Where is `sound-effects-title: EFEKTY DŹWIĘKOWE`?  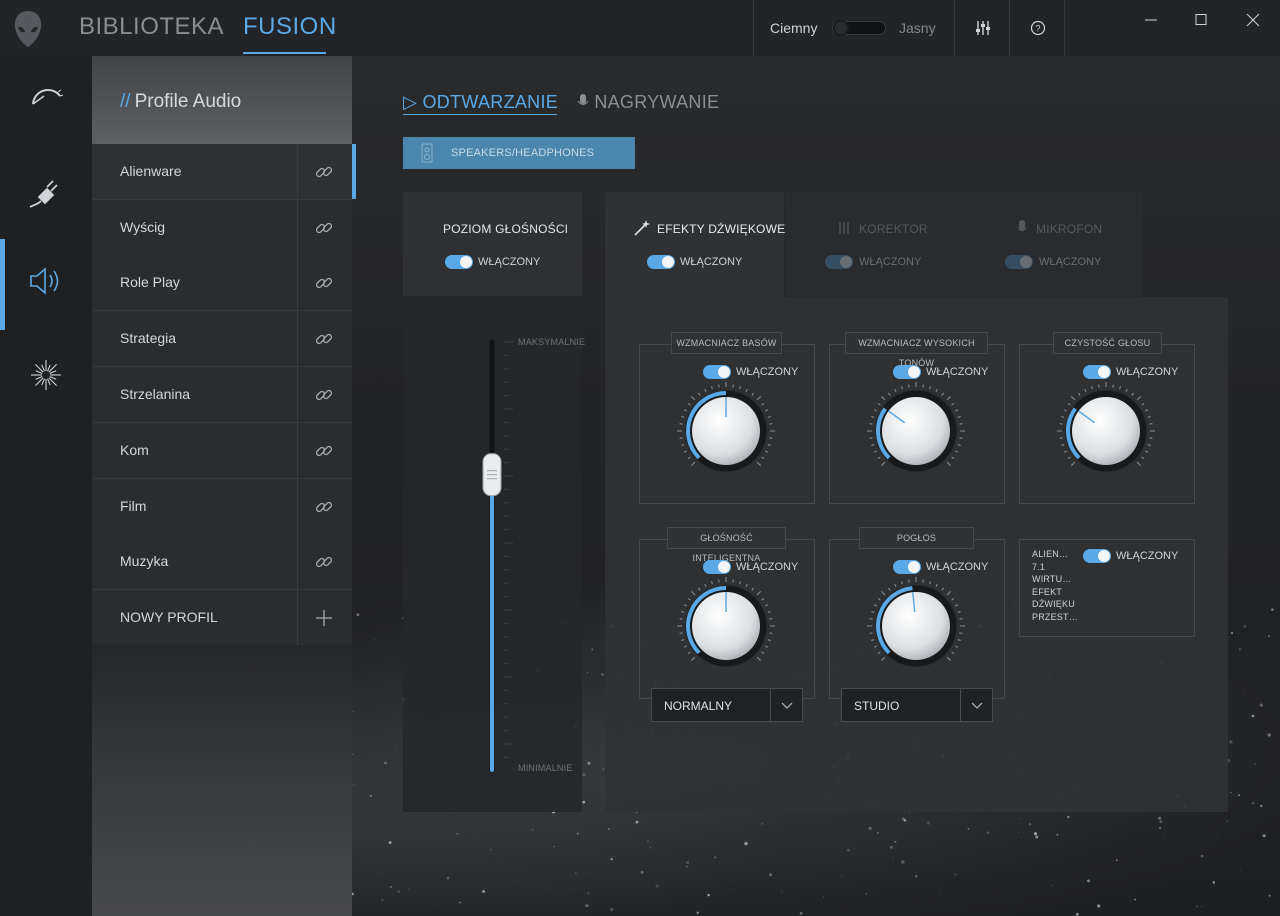 sound-effects-title: EFEKTY DŹWIĘKOWE is located at coordinates (721, 229).